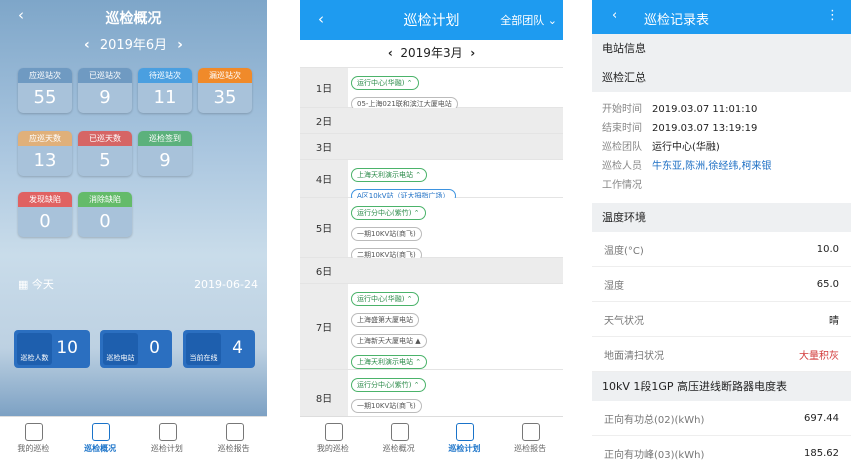 Image resolution: width=851 pixels, height=464 pixels. What do you see at coordinates (721, 249) in the screenshot?
I see `env-row: 温度(°C) 10.0` at bounding box center [721, 249].